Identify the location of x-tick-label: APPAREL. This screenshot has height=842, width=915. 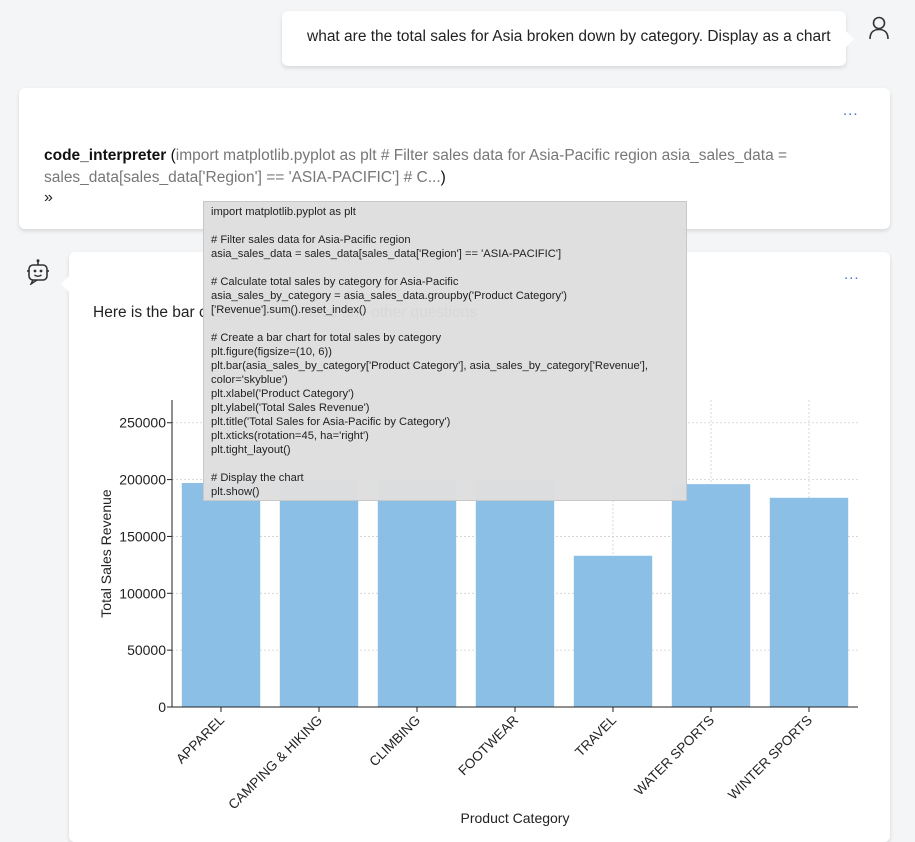
(200, 739).